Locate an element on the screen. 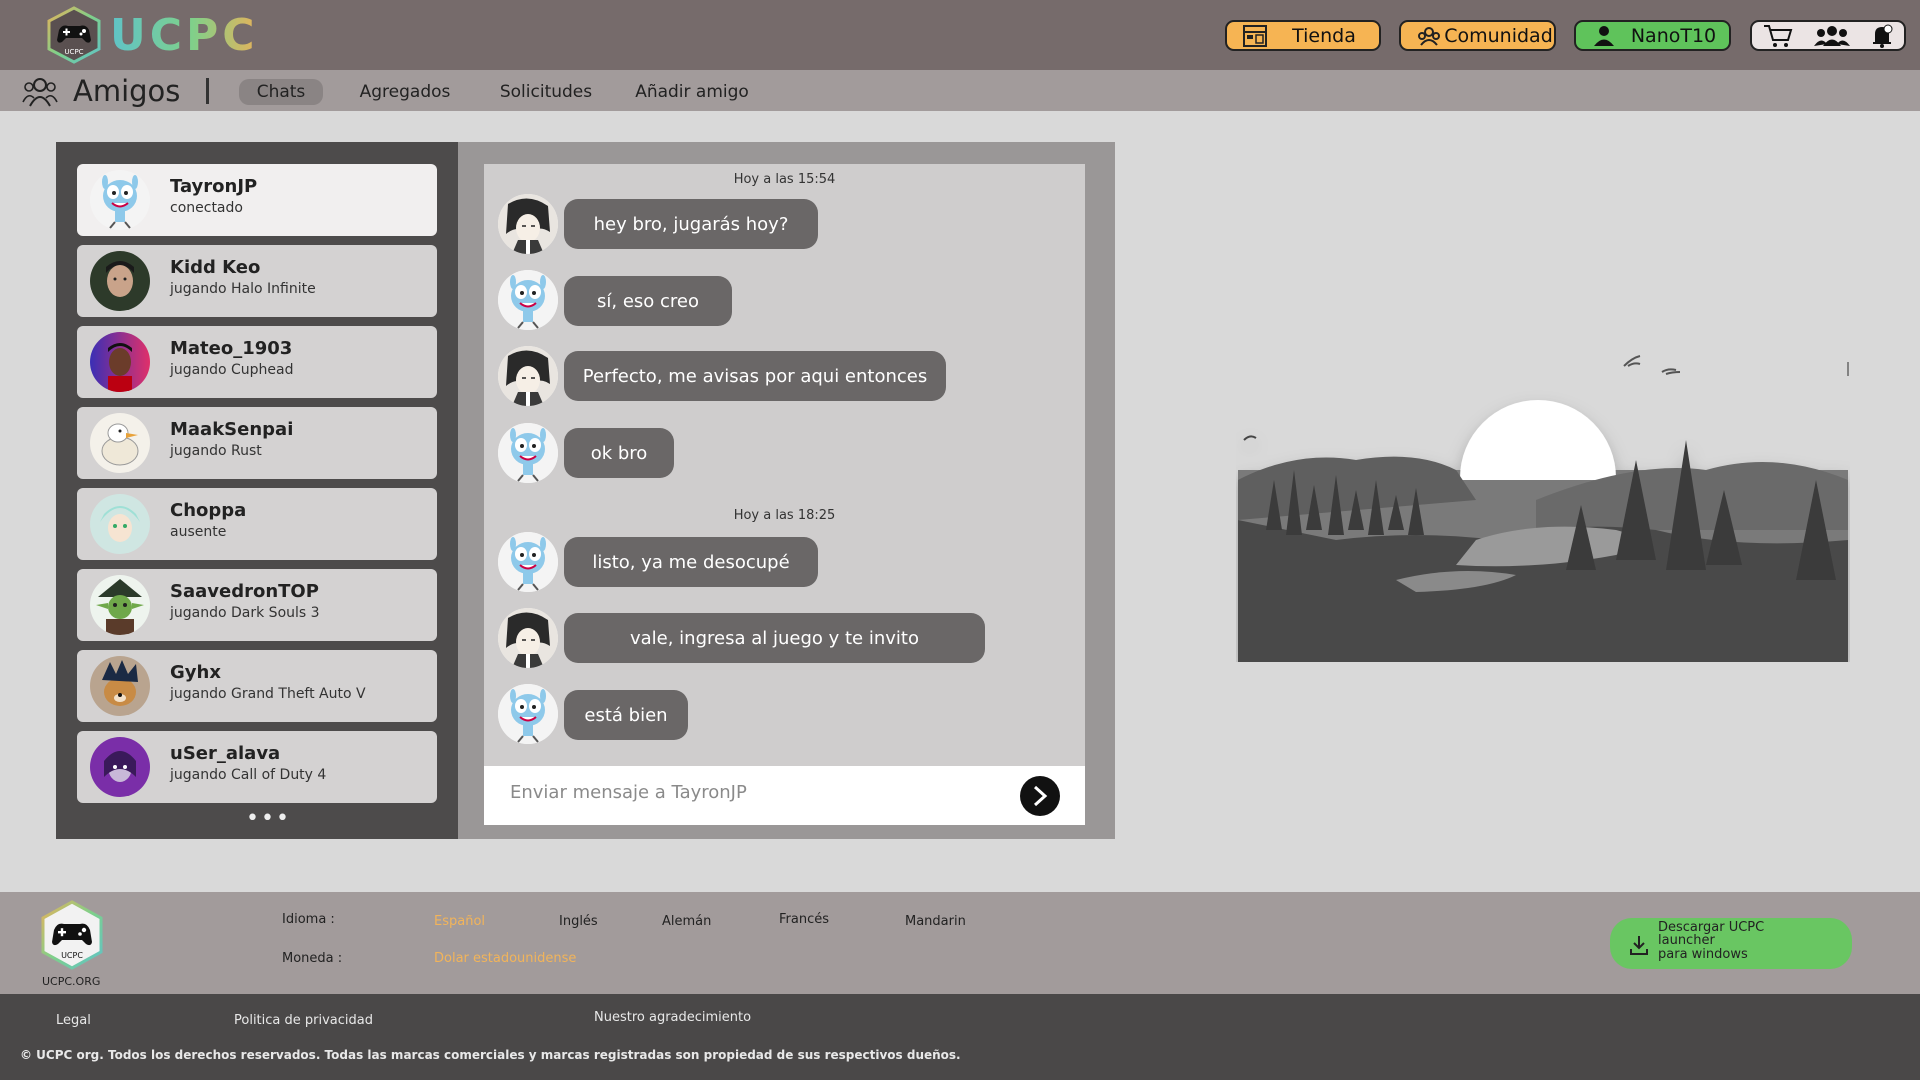 The width and height of the screenshot is (1920, 1080). store-label: Tienda is located at coordinates (1324, 35).